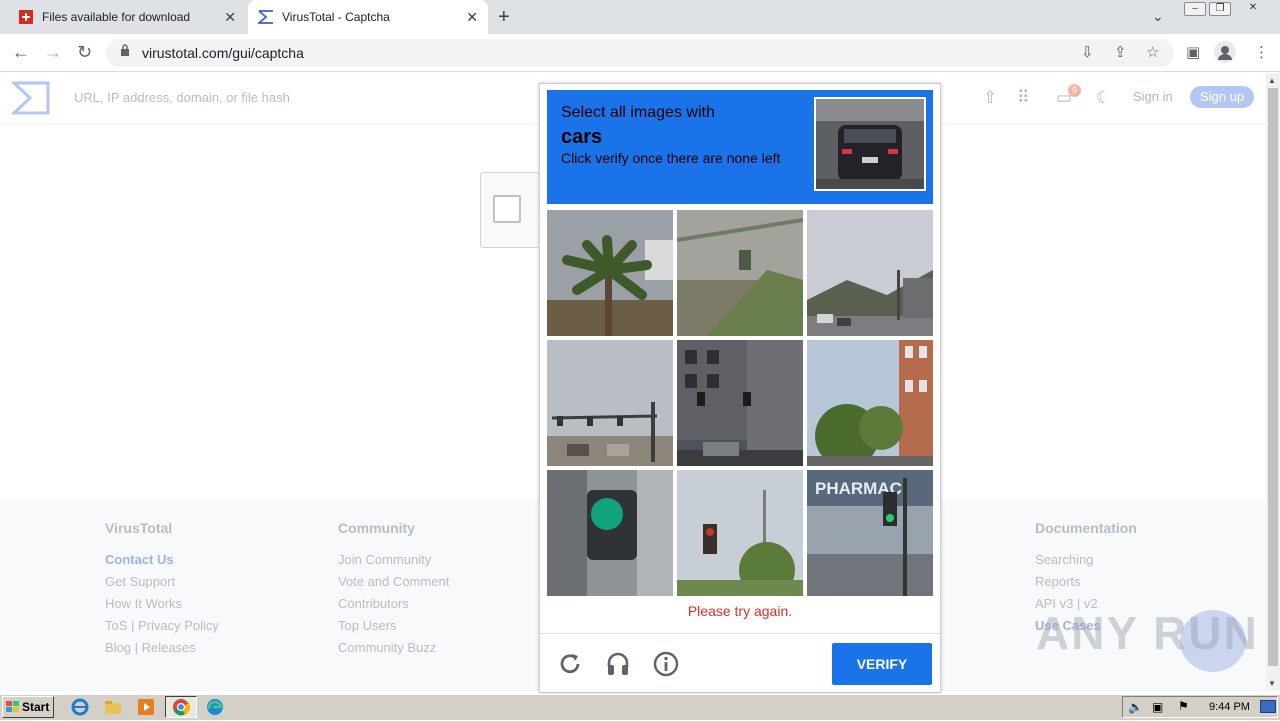 Image resolution: width=1280 pixels, height=721 pixels. I want to click on virustotal-favicon-icon, so click(266, 17).